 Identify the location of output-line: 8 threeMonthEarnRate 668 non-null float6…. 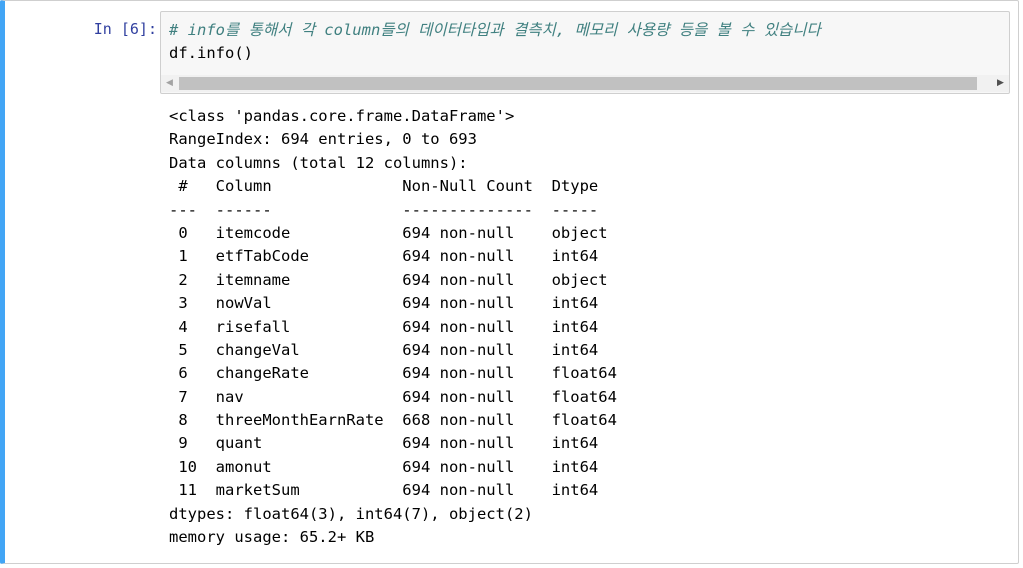
(393, 420).